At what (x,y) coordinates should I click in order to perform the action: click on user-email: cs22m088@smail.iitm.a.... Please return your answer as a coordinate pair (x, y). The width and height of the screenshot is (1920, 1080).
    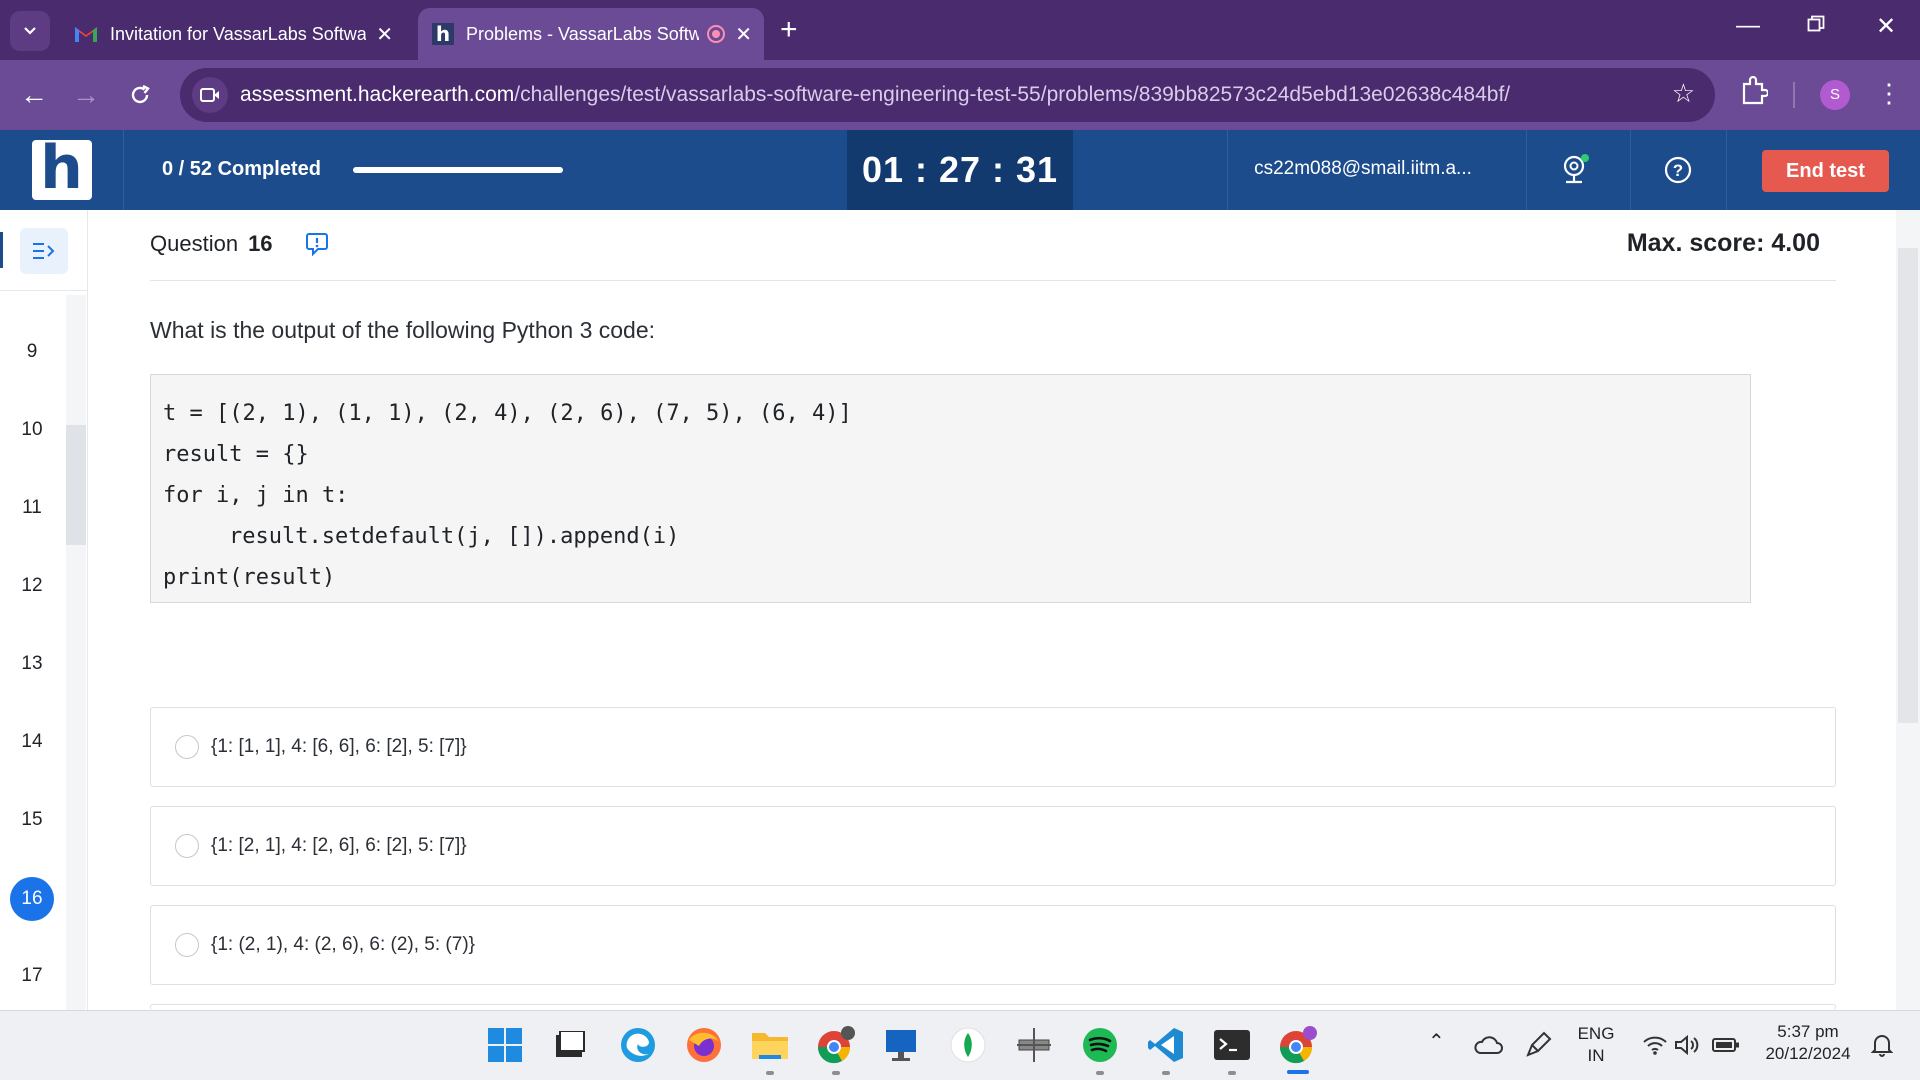
    Looking at the image, I should click on (1363, 168).